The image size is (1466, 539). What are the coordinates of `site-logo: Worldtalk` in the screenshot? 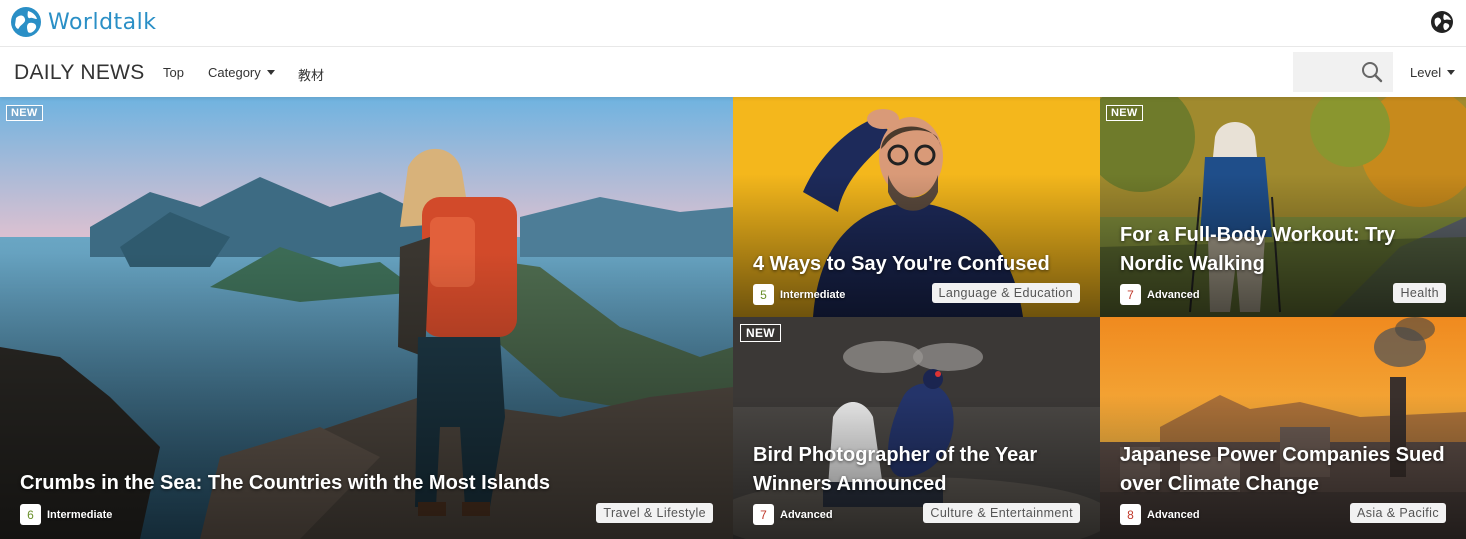 It's located at (83, 22).